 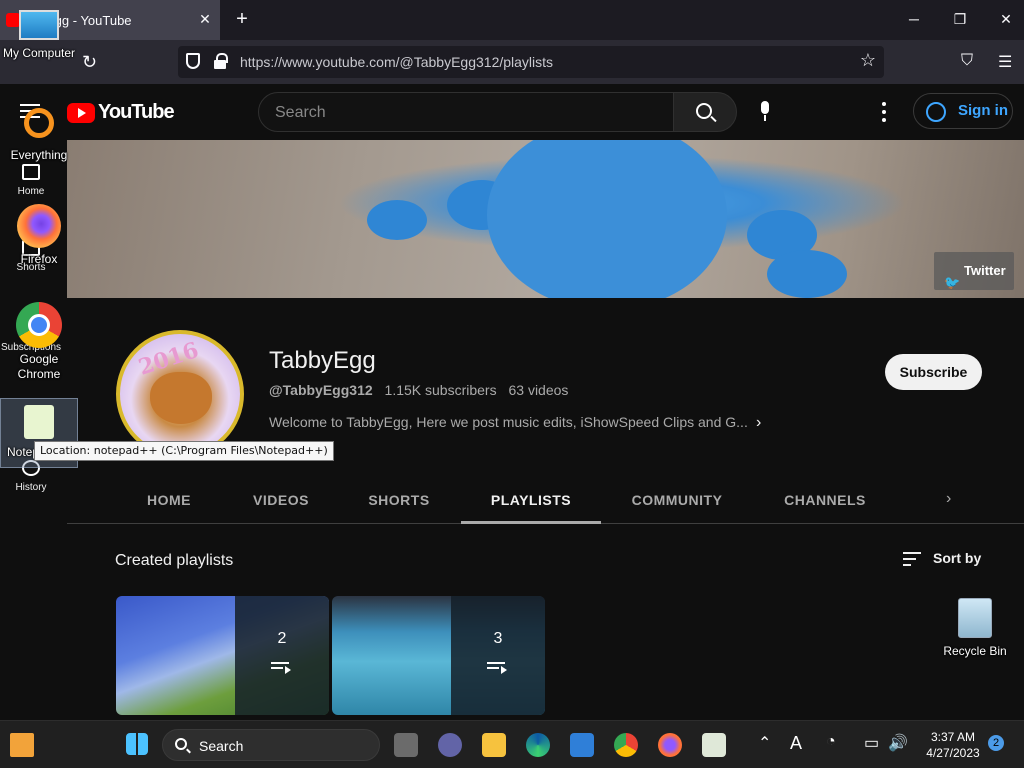 I want to click on search-button, so click(x=705, y=112).